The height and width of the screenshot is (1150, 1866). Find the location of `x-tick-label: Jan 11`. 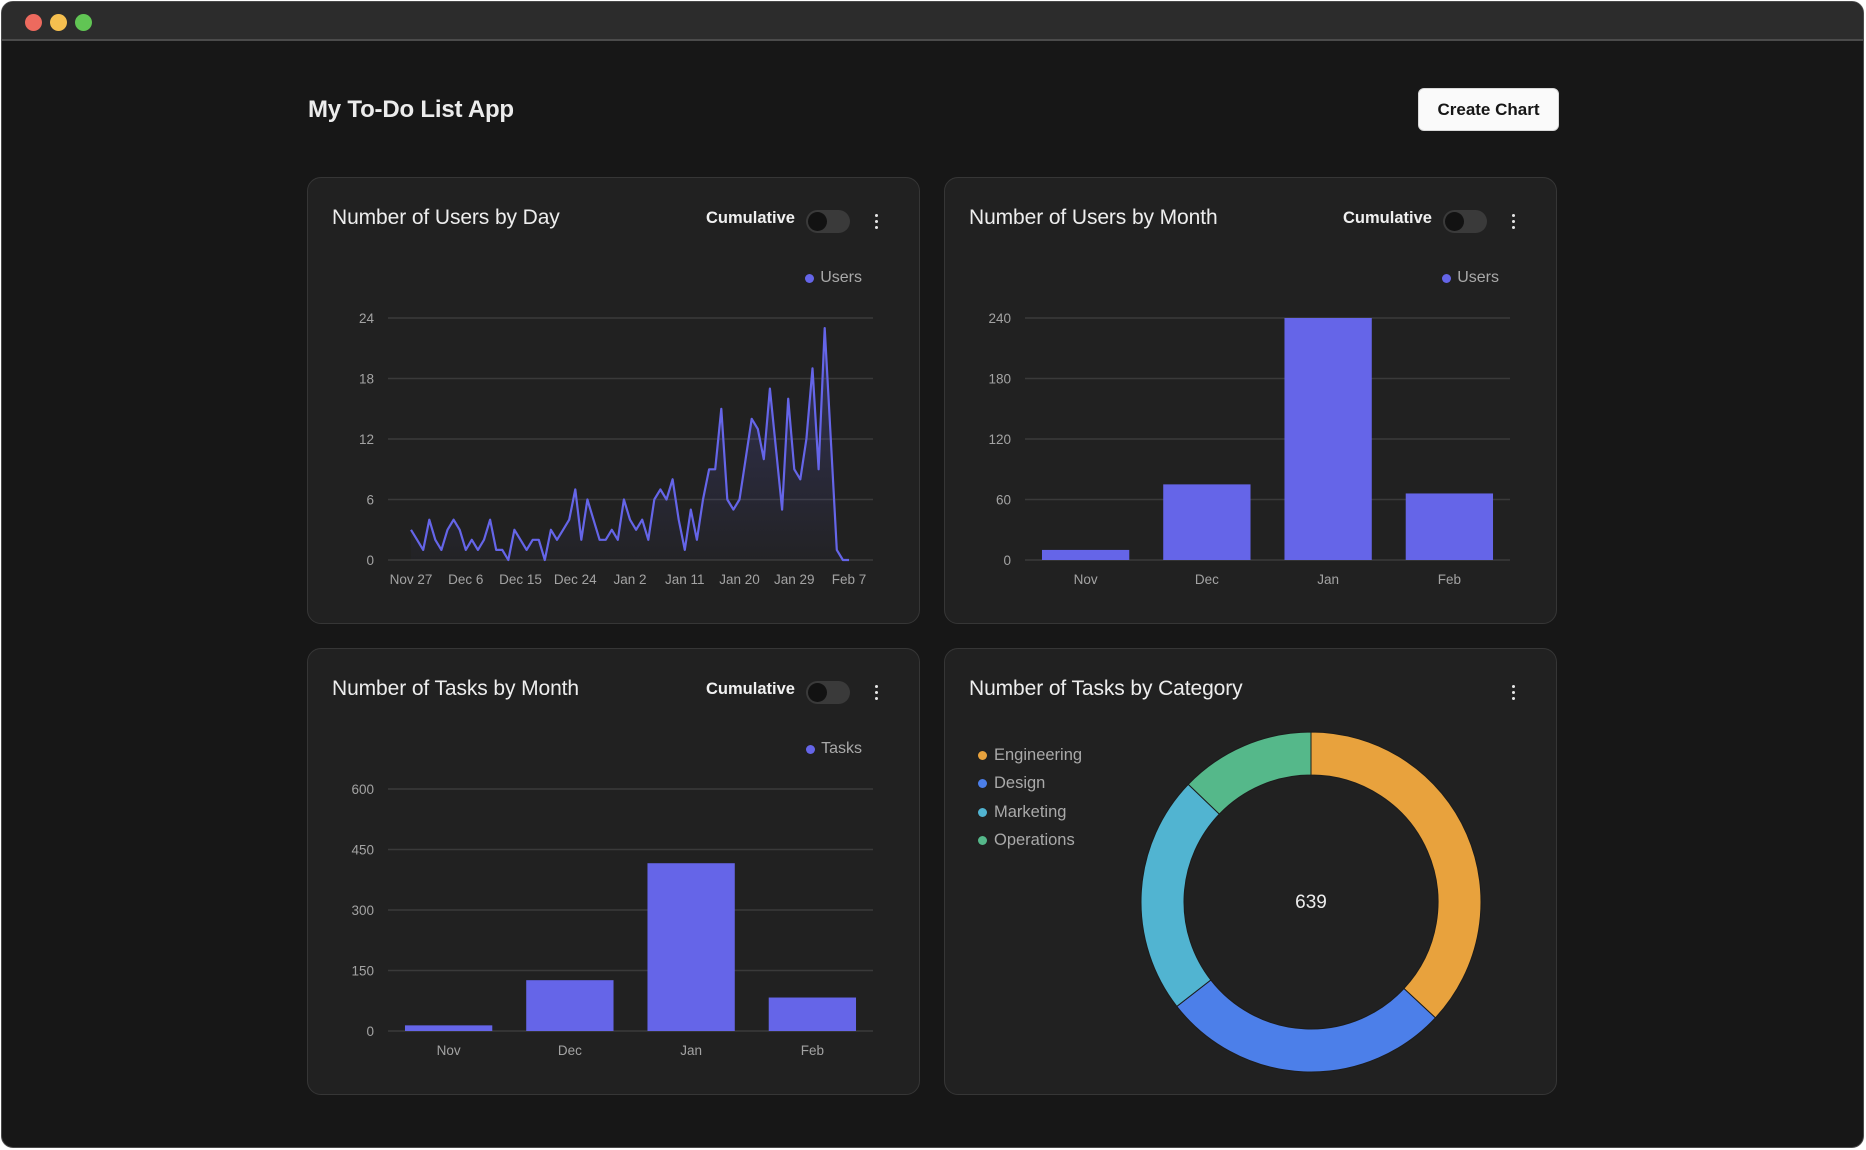

x-tick-label: Jan 11 is located at coordinates (685, 579).